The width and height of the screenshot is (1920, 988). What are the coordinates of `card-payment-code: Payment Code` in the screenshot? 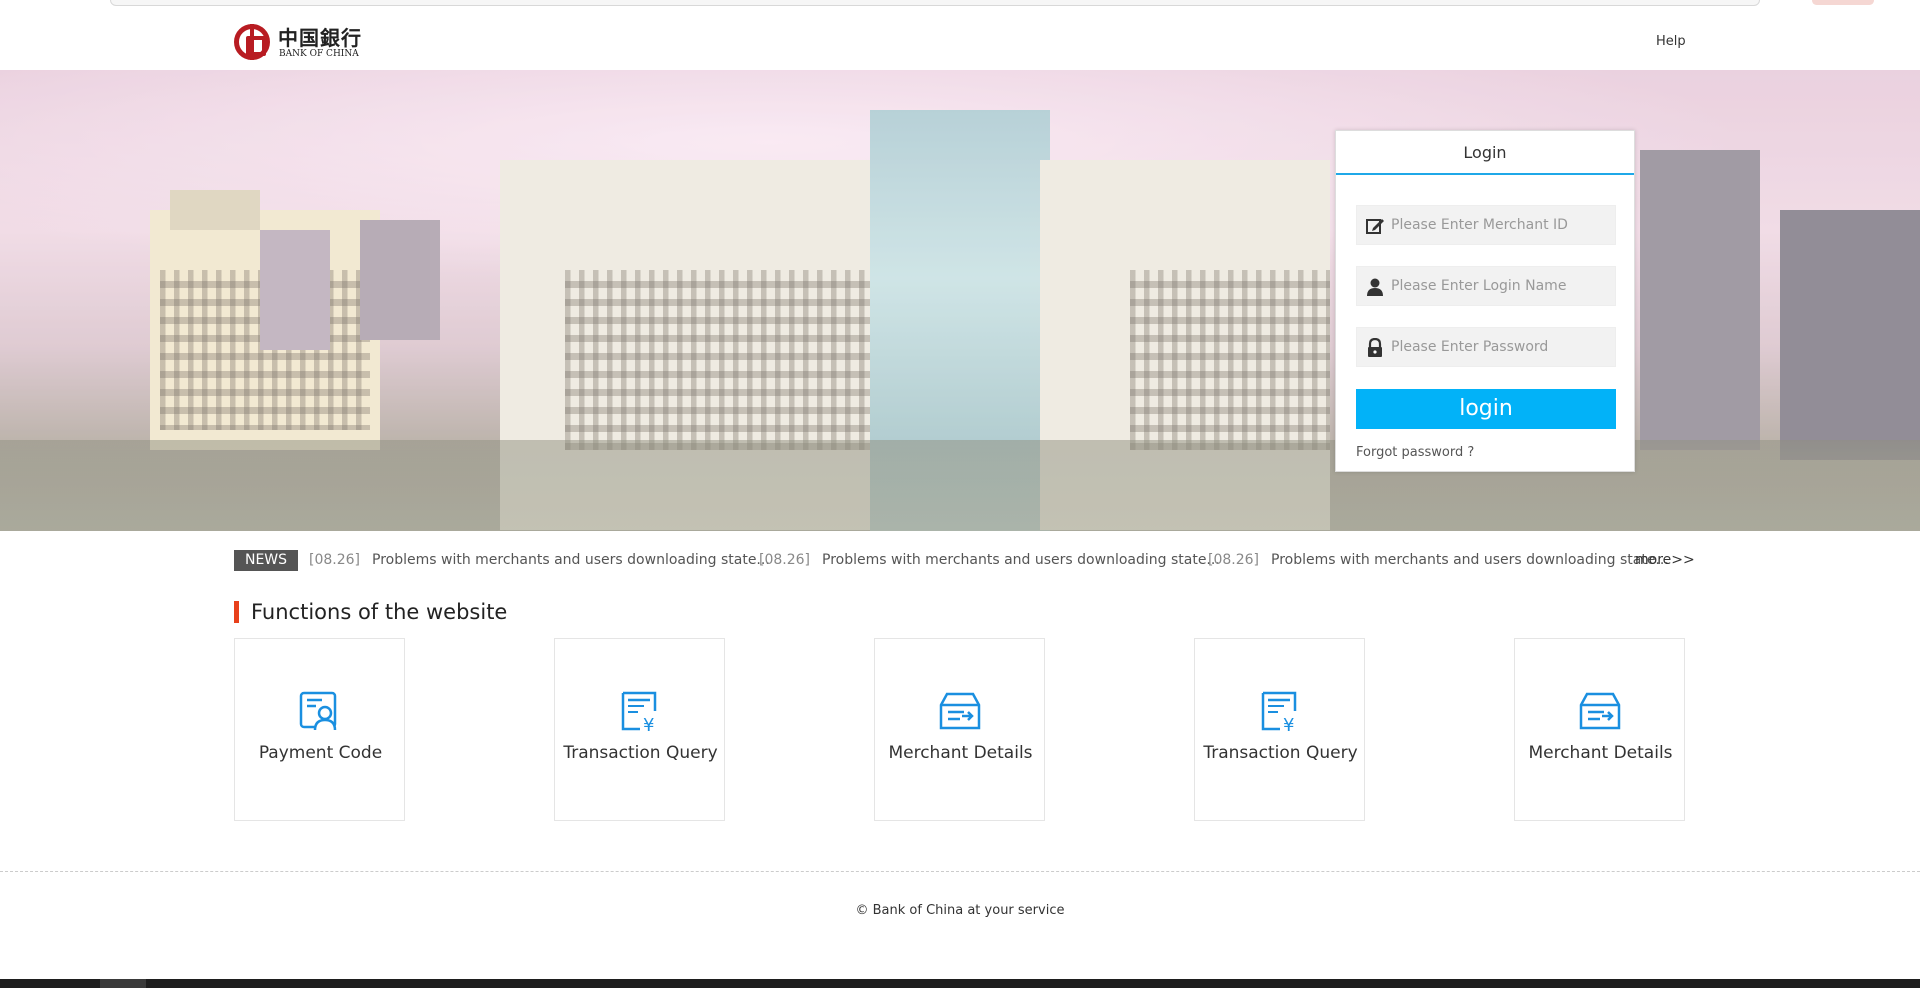 It's located at (319, 729).